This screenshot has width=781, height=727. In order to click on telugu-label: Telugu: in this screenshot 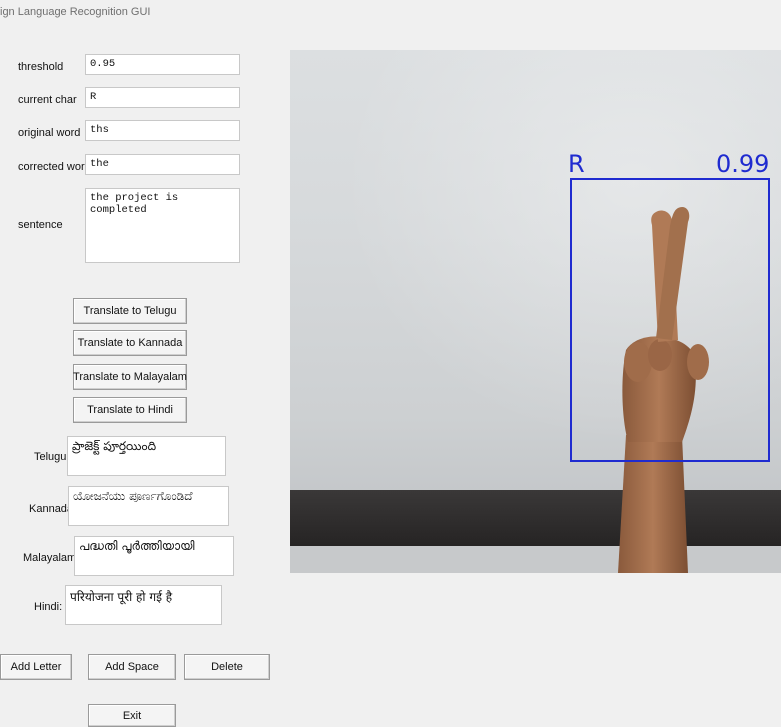, I will do `click(52, 457)`.